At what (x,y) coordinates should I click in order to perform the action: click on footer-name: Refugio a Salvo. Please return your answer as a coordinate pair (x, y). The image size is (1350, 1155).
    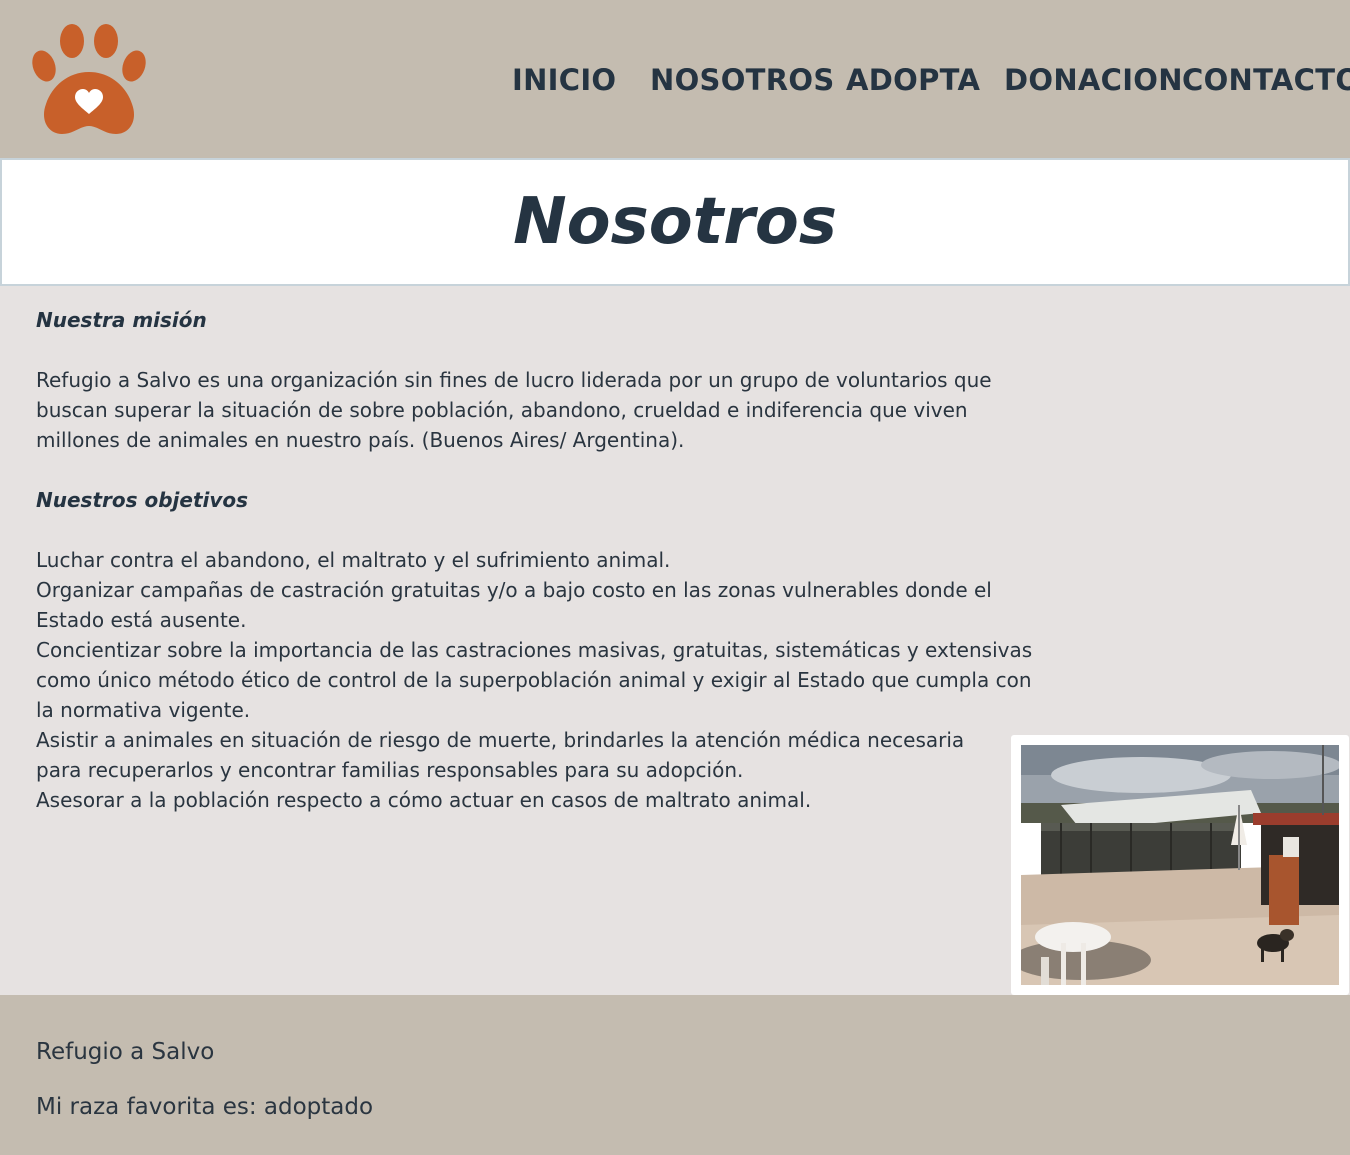
    Looking at the image, I should click on (125, 1052).